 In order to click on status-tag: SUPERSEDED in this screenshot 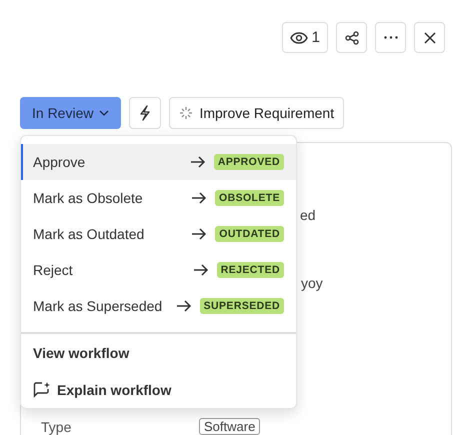, I will do `click(242, 306)`.